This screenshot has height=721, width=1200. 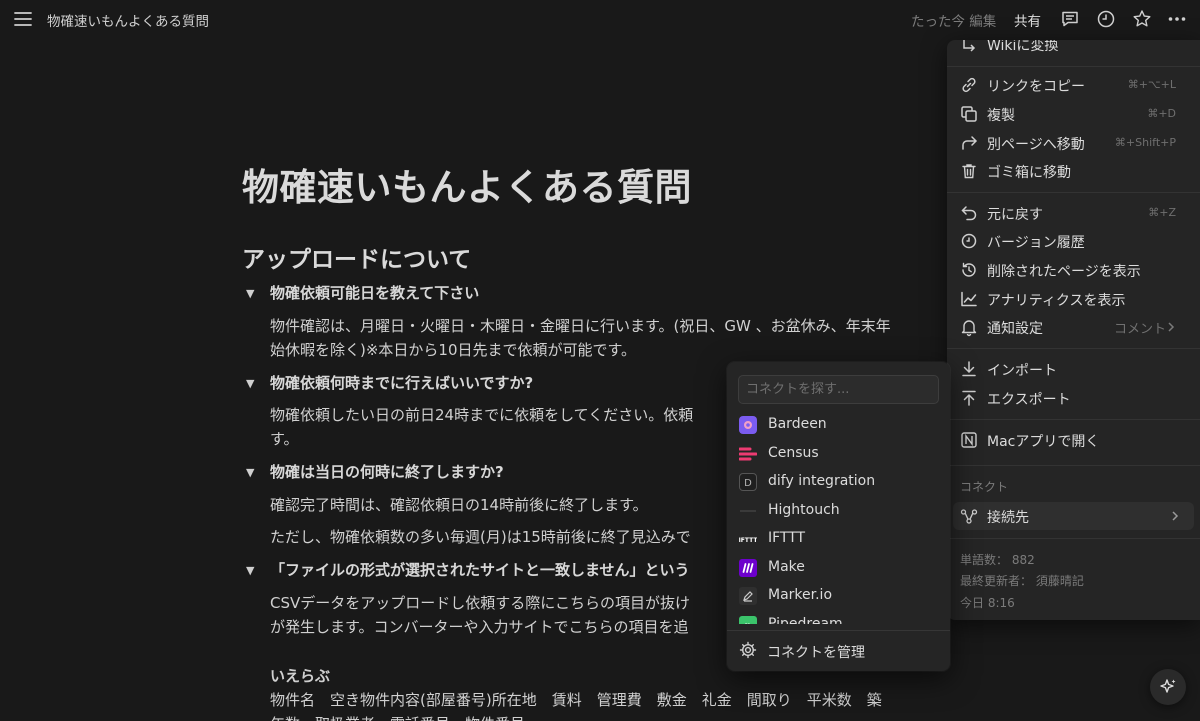 What do you see at coordinates (984, 487) in the screenshot?
I see `connect-section-label: コネクト` at bounding box center [984, 487].